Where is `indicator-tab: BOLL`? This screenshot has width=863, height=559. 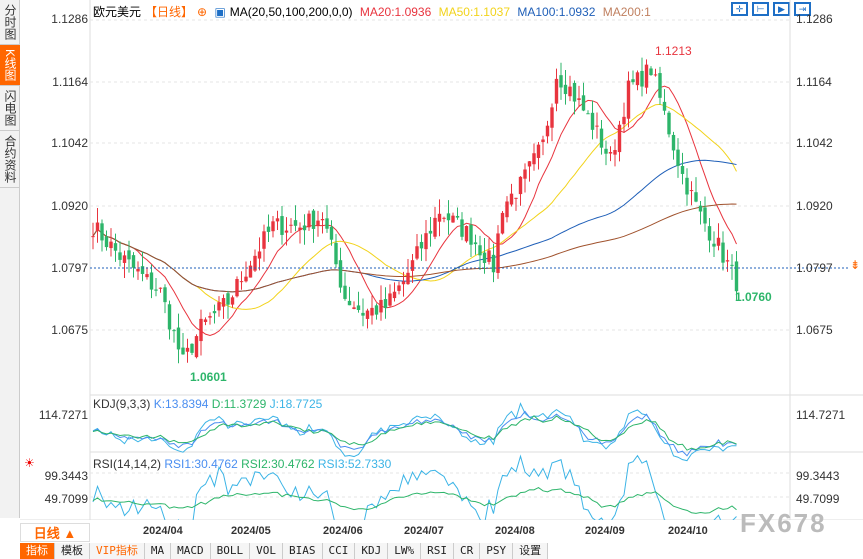
indicator-tab: BOLL is located at coordinates (230, 551).